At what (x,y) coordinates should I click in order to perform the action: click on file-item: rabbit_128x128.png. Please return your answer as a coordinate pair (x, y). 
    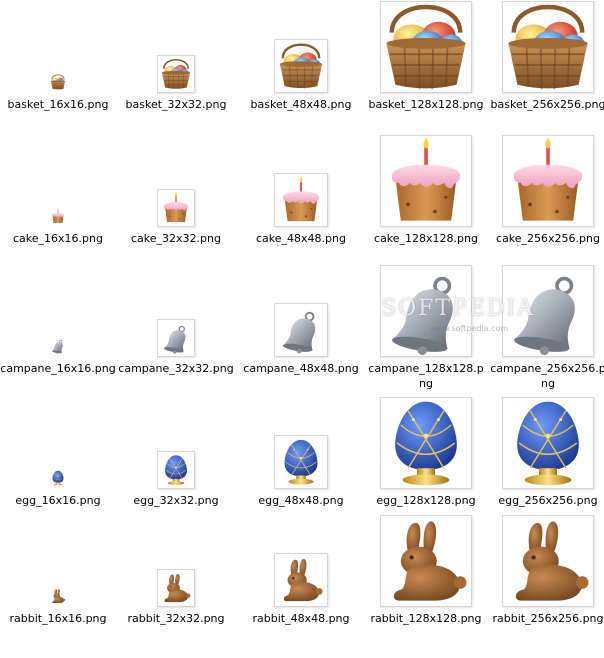
    Looking at the image, I should click on (426, 579).